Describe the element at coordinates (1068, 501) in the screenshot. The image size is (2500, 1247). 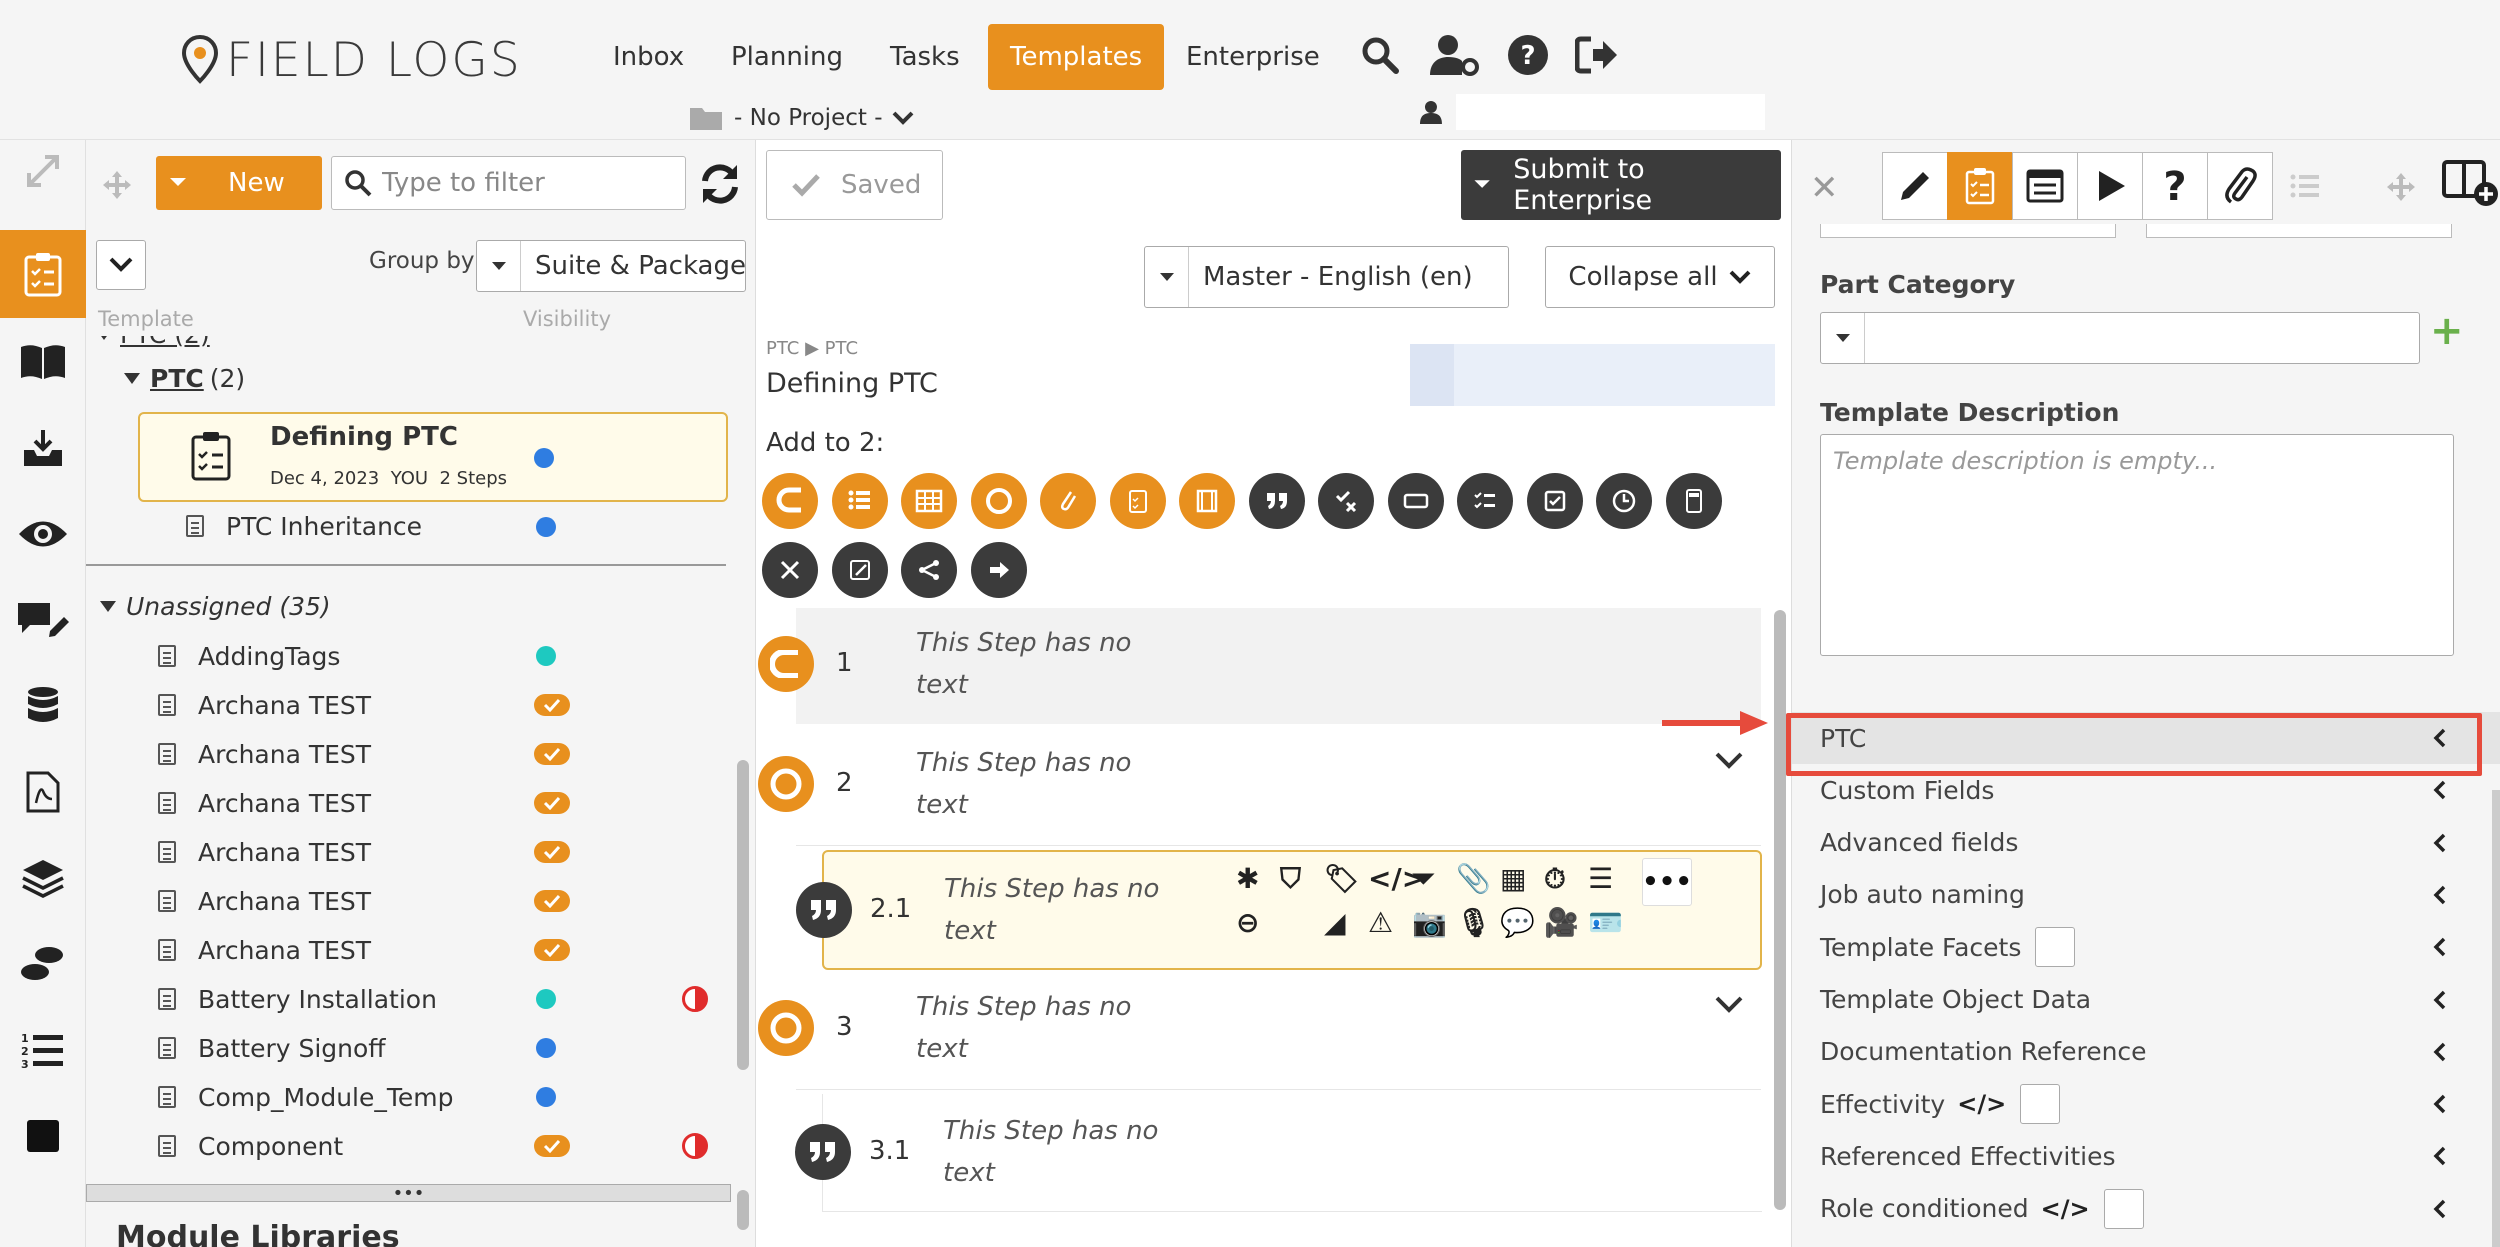
I see `attach-step-icon` at that location.